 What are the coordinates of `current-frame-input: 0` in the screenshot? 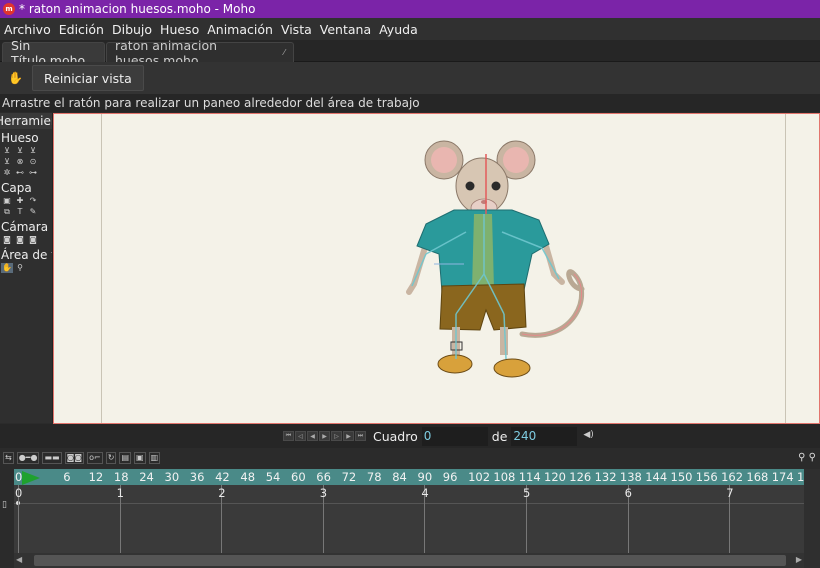 It's located at (454, 436).